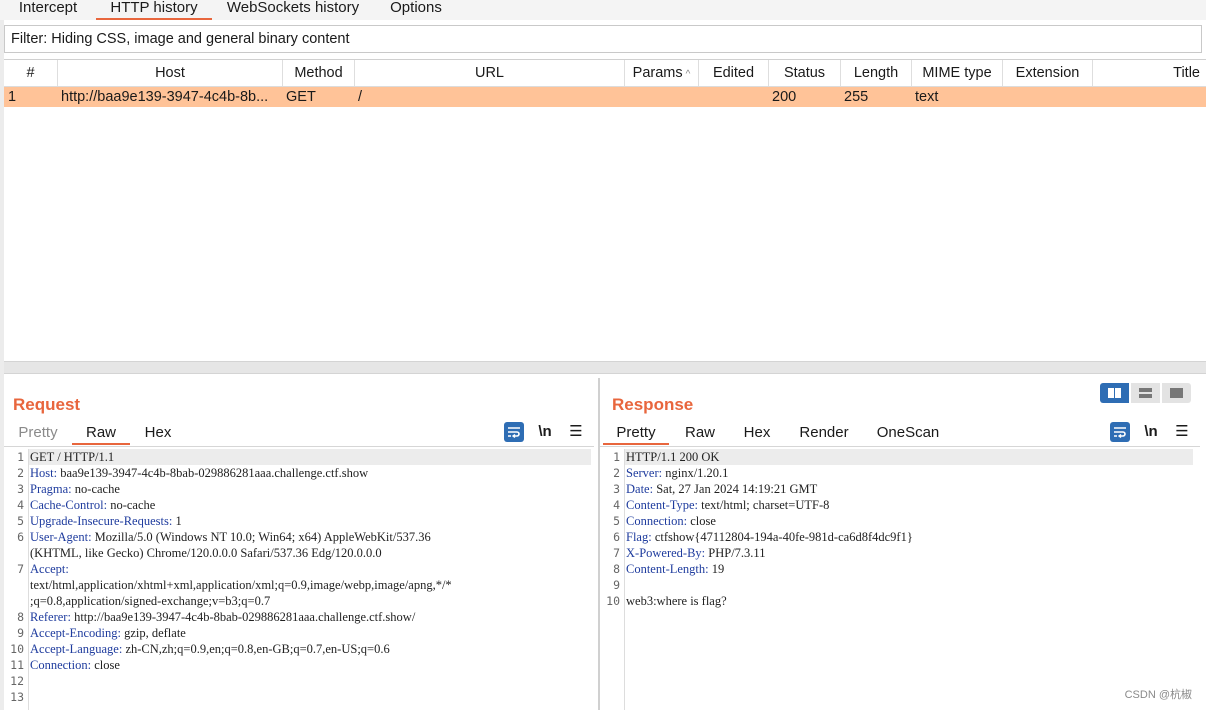 The width and height of the screenshot is (1206, 710). What do you see at coordinates (616, 489) in the screenshot?
I see `response-line-number: 3` at bounding box center [616, 489].